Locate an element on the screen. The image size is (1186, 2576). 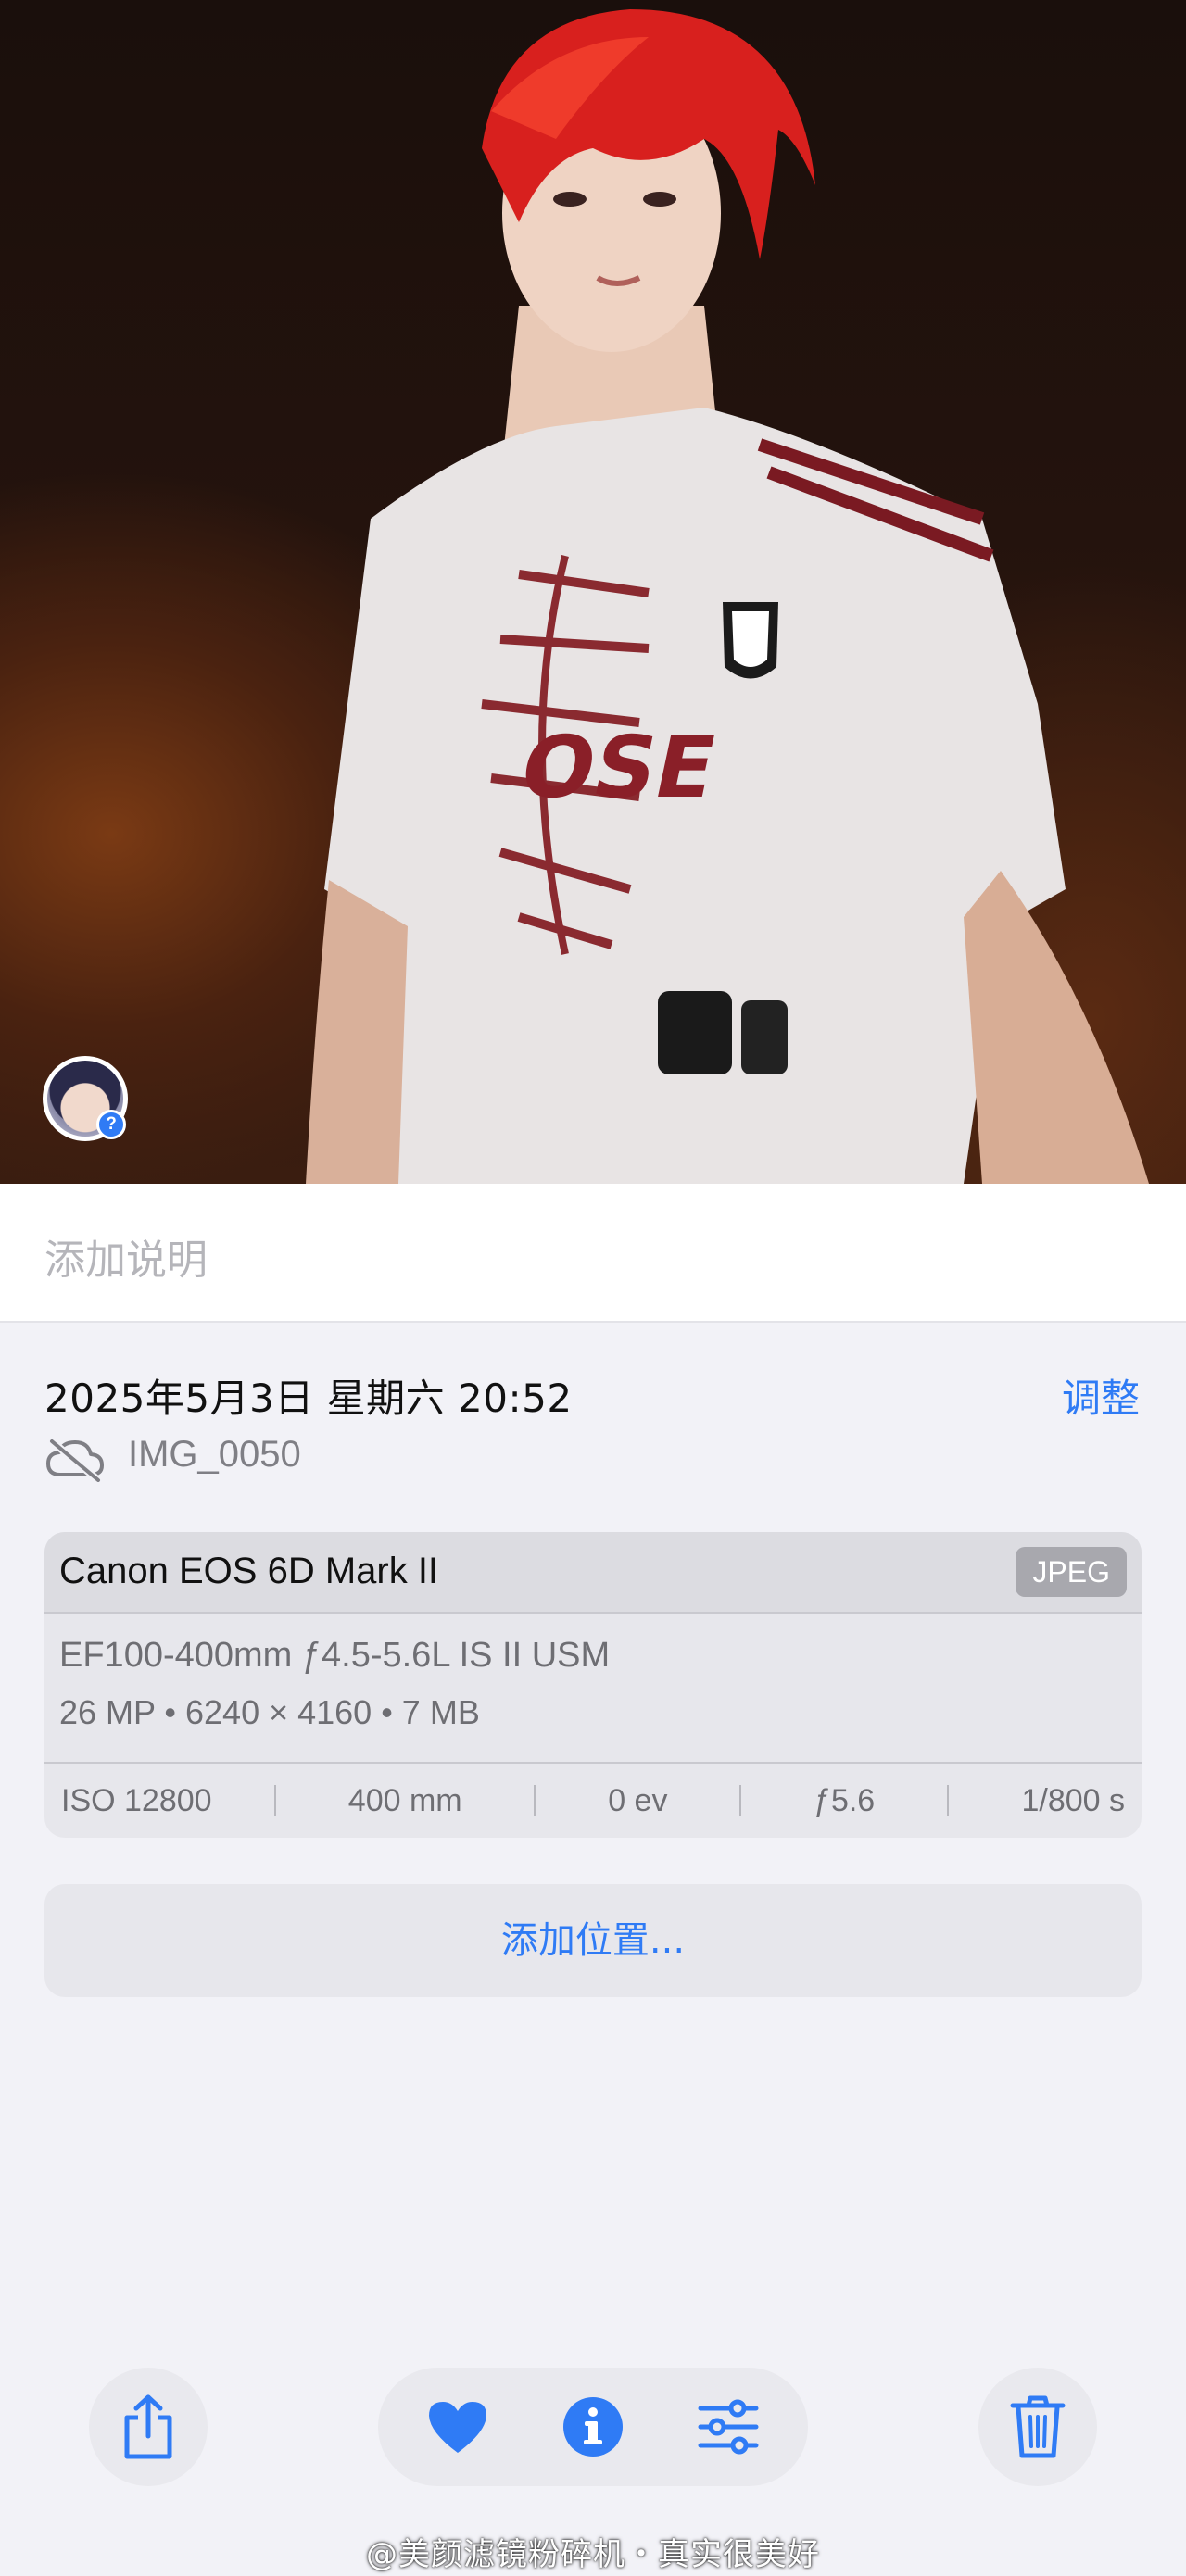
heart-icon is located at coordinates (457, 2427).